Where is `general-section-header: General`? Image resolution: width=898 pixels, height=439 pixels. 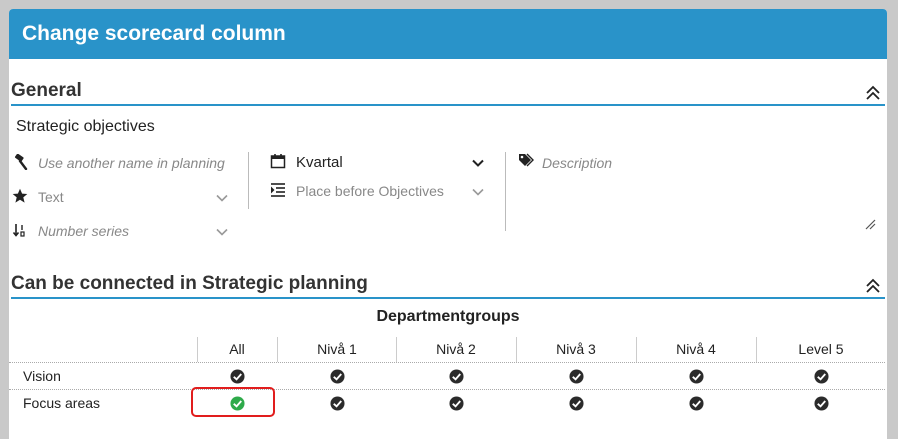
general-section-header: General is located at coordinates (448, 92).